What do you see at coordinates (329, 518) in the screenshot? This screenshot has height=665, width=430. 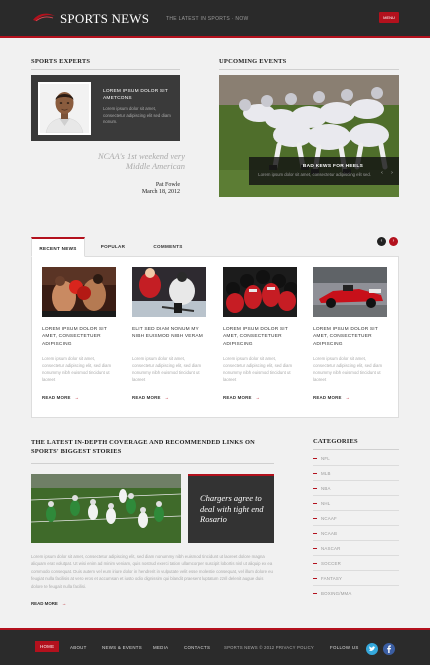 I see `category-label: NCAAF` at bounding box center [329, 518].